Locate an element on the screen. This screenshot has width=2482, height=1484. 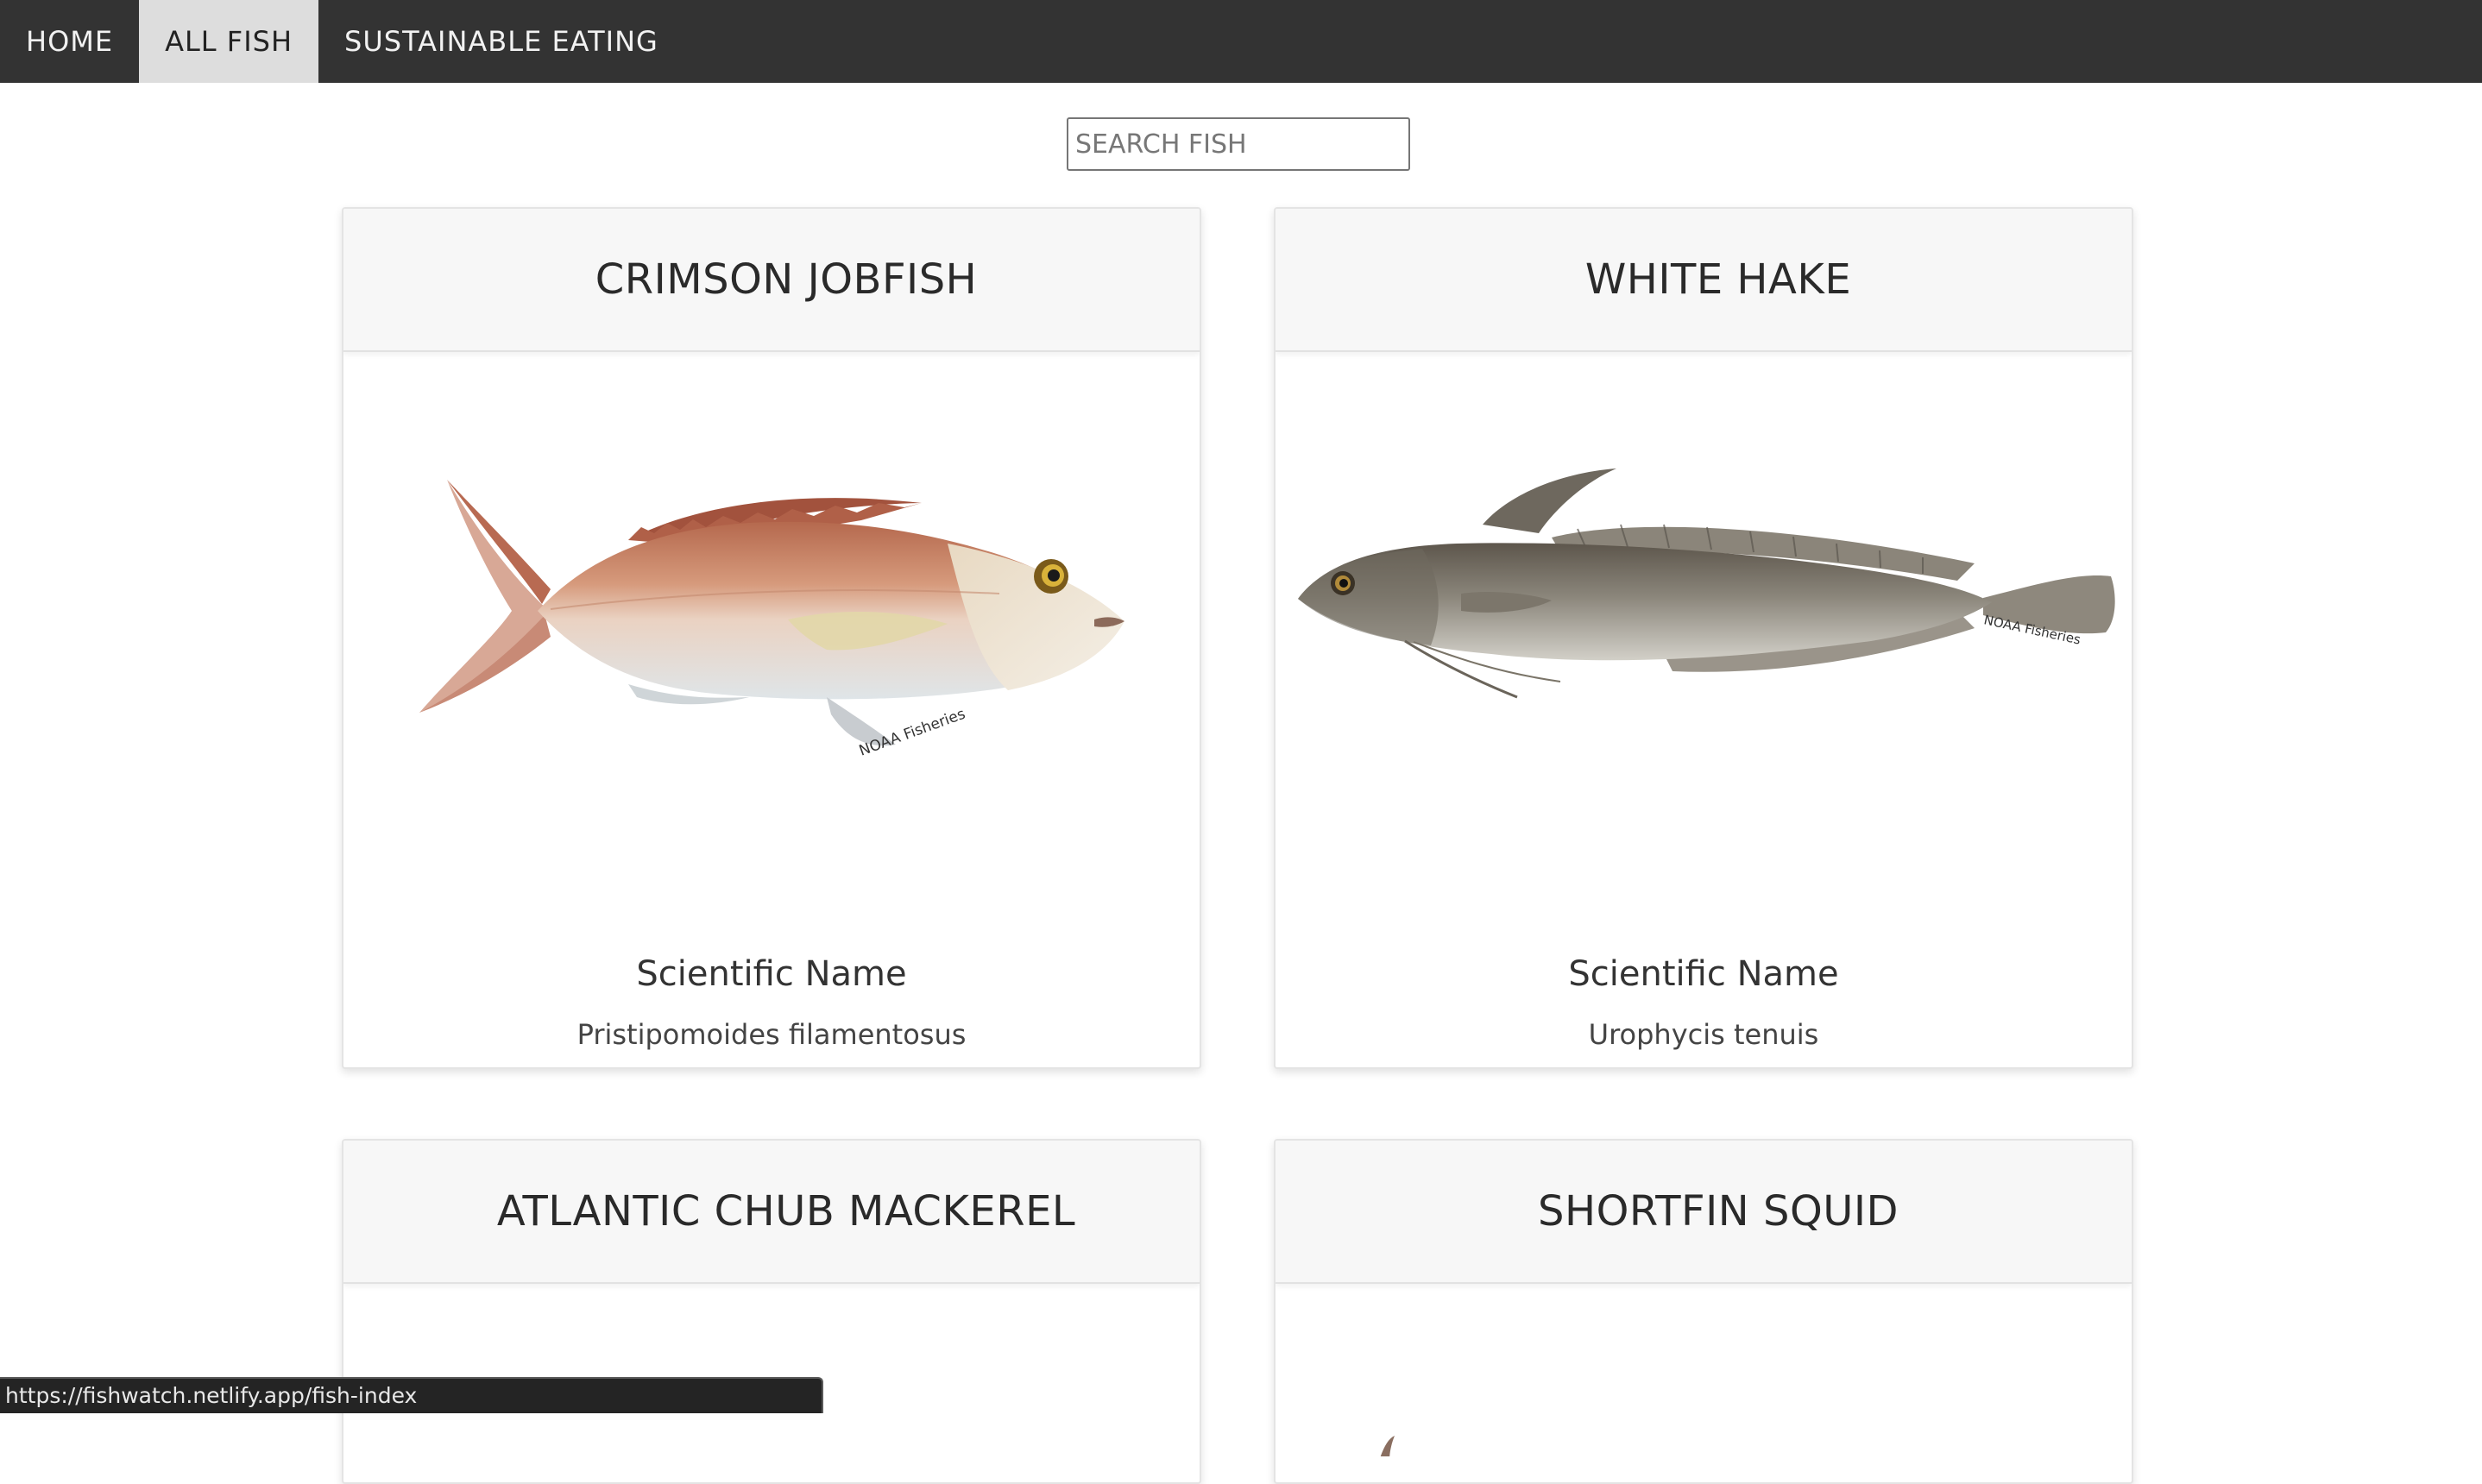
nav-all-fish: ALL FISH is located at coordinates (229, 41).